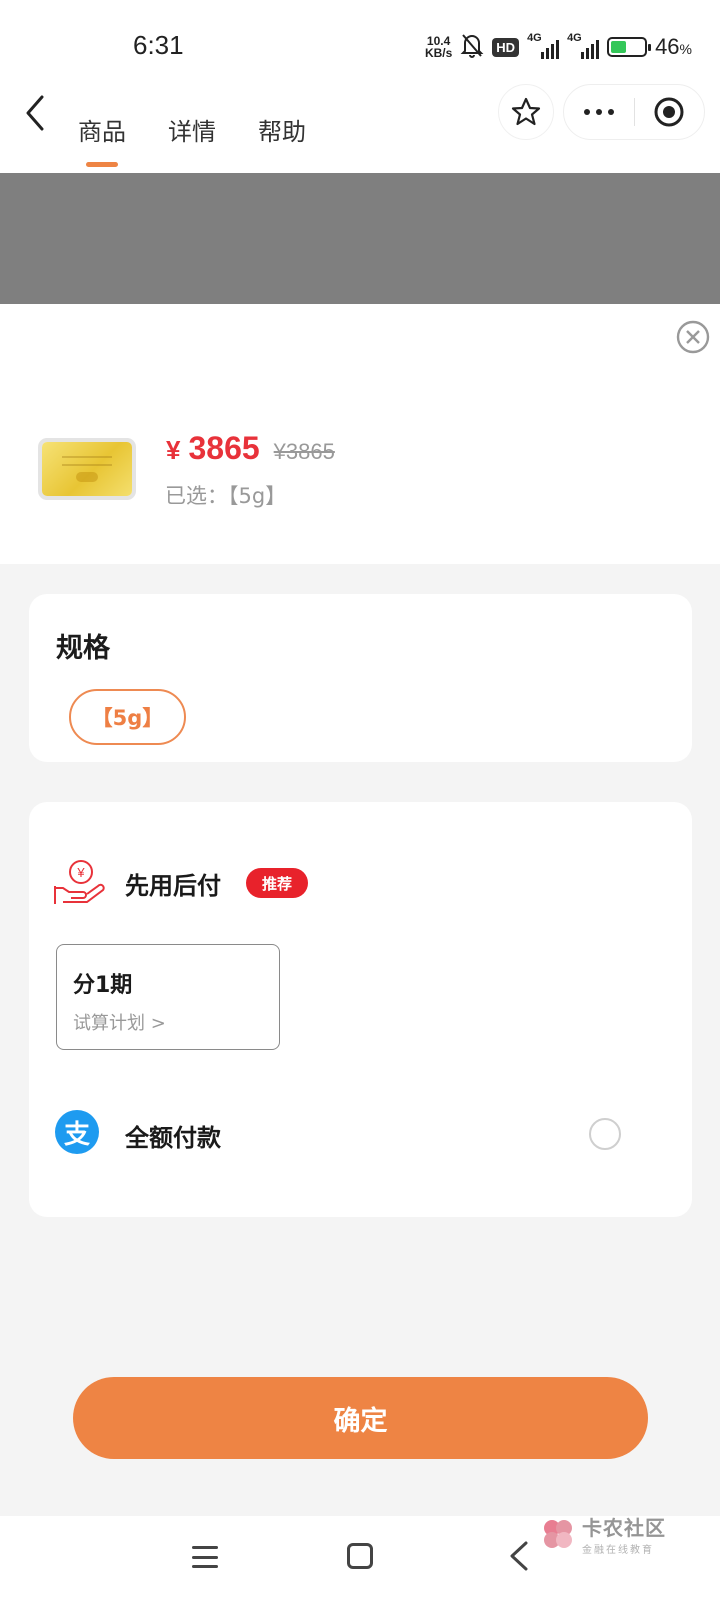 This screenshot has width=720, height=1600. I want to click on back-button, so click(35, 113).